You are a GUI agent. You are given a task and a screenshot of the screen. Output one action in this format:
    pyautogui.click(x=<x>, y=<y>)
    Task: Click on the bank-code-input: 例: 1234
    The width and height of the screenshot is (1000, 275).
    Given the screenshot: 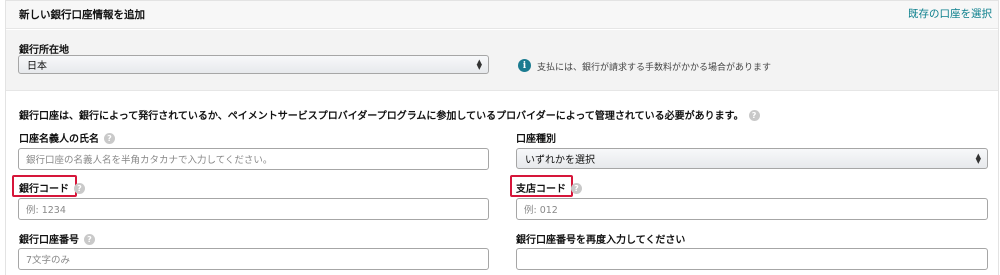 What is the action you would take?
    pyautogui.click(x=253, y=209)
    